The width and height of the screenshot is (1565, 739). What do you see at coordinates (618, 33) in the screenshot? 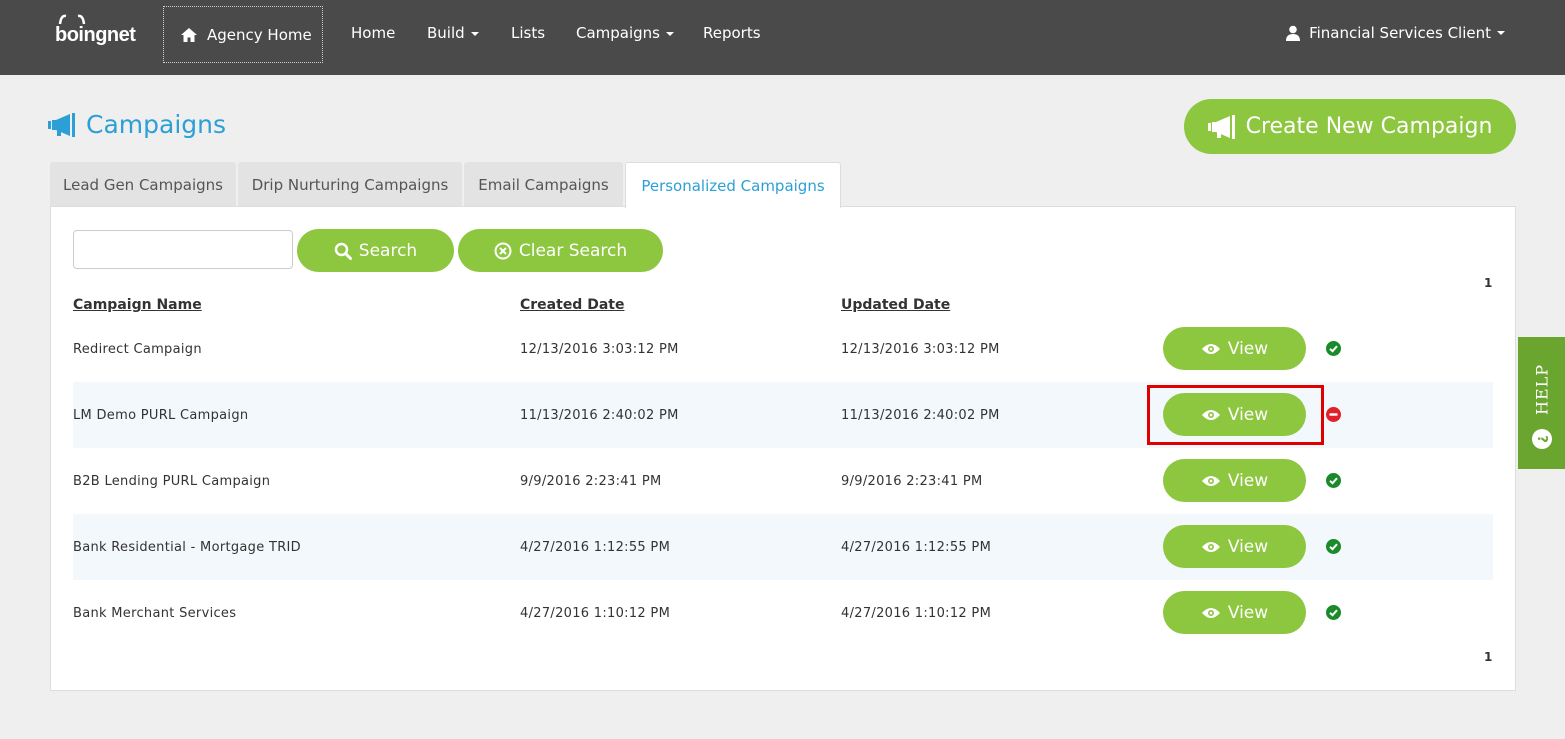
I see `nav-campaigns-label: Campaigns` at bounding box center [618, 33].